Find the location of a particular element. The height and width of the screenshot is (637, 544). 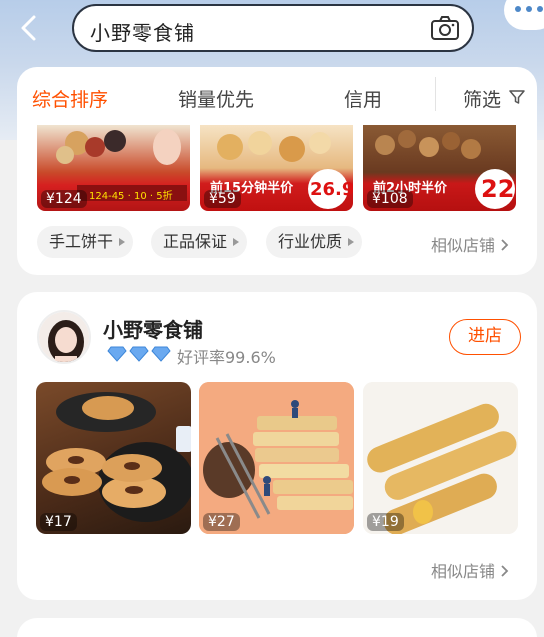

back-button is located at coordinates (30, 28).